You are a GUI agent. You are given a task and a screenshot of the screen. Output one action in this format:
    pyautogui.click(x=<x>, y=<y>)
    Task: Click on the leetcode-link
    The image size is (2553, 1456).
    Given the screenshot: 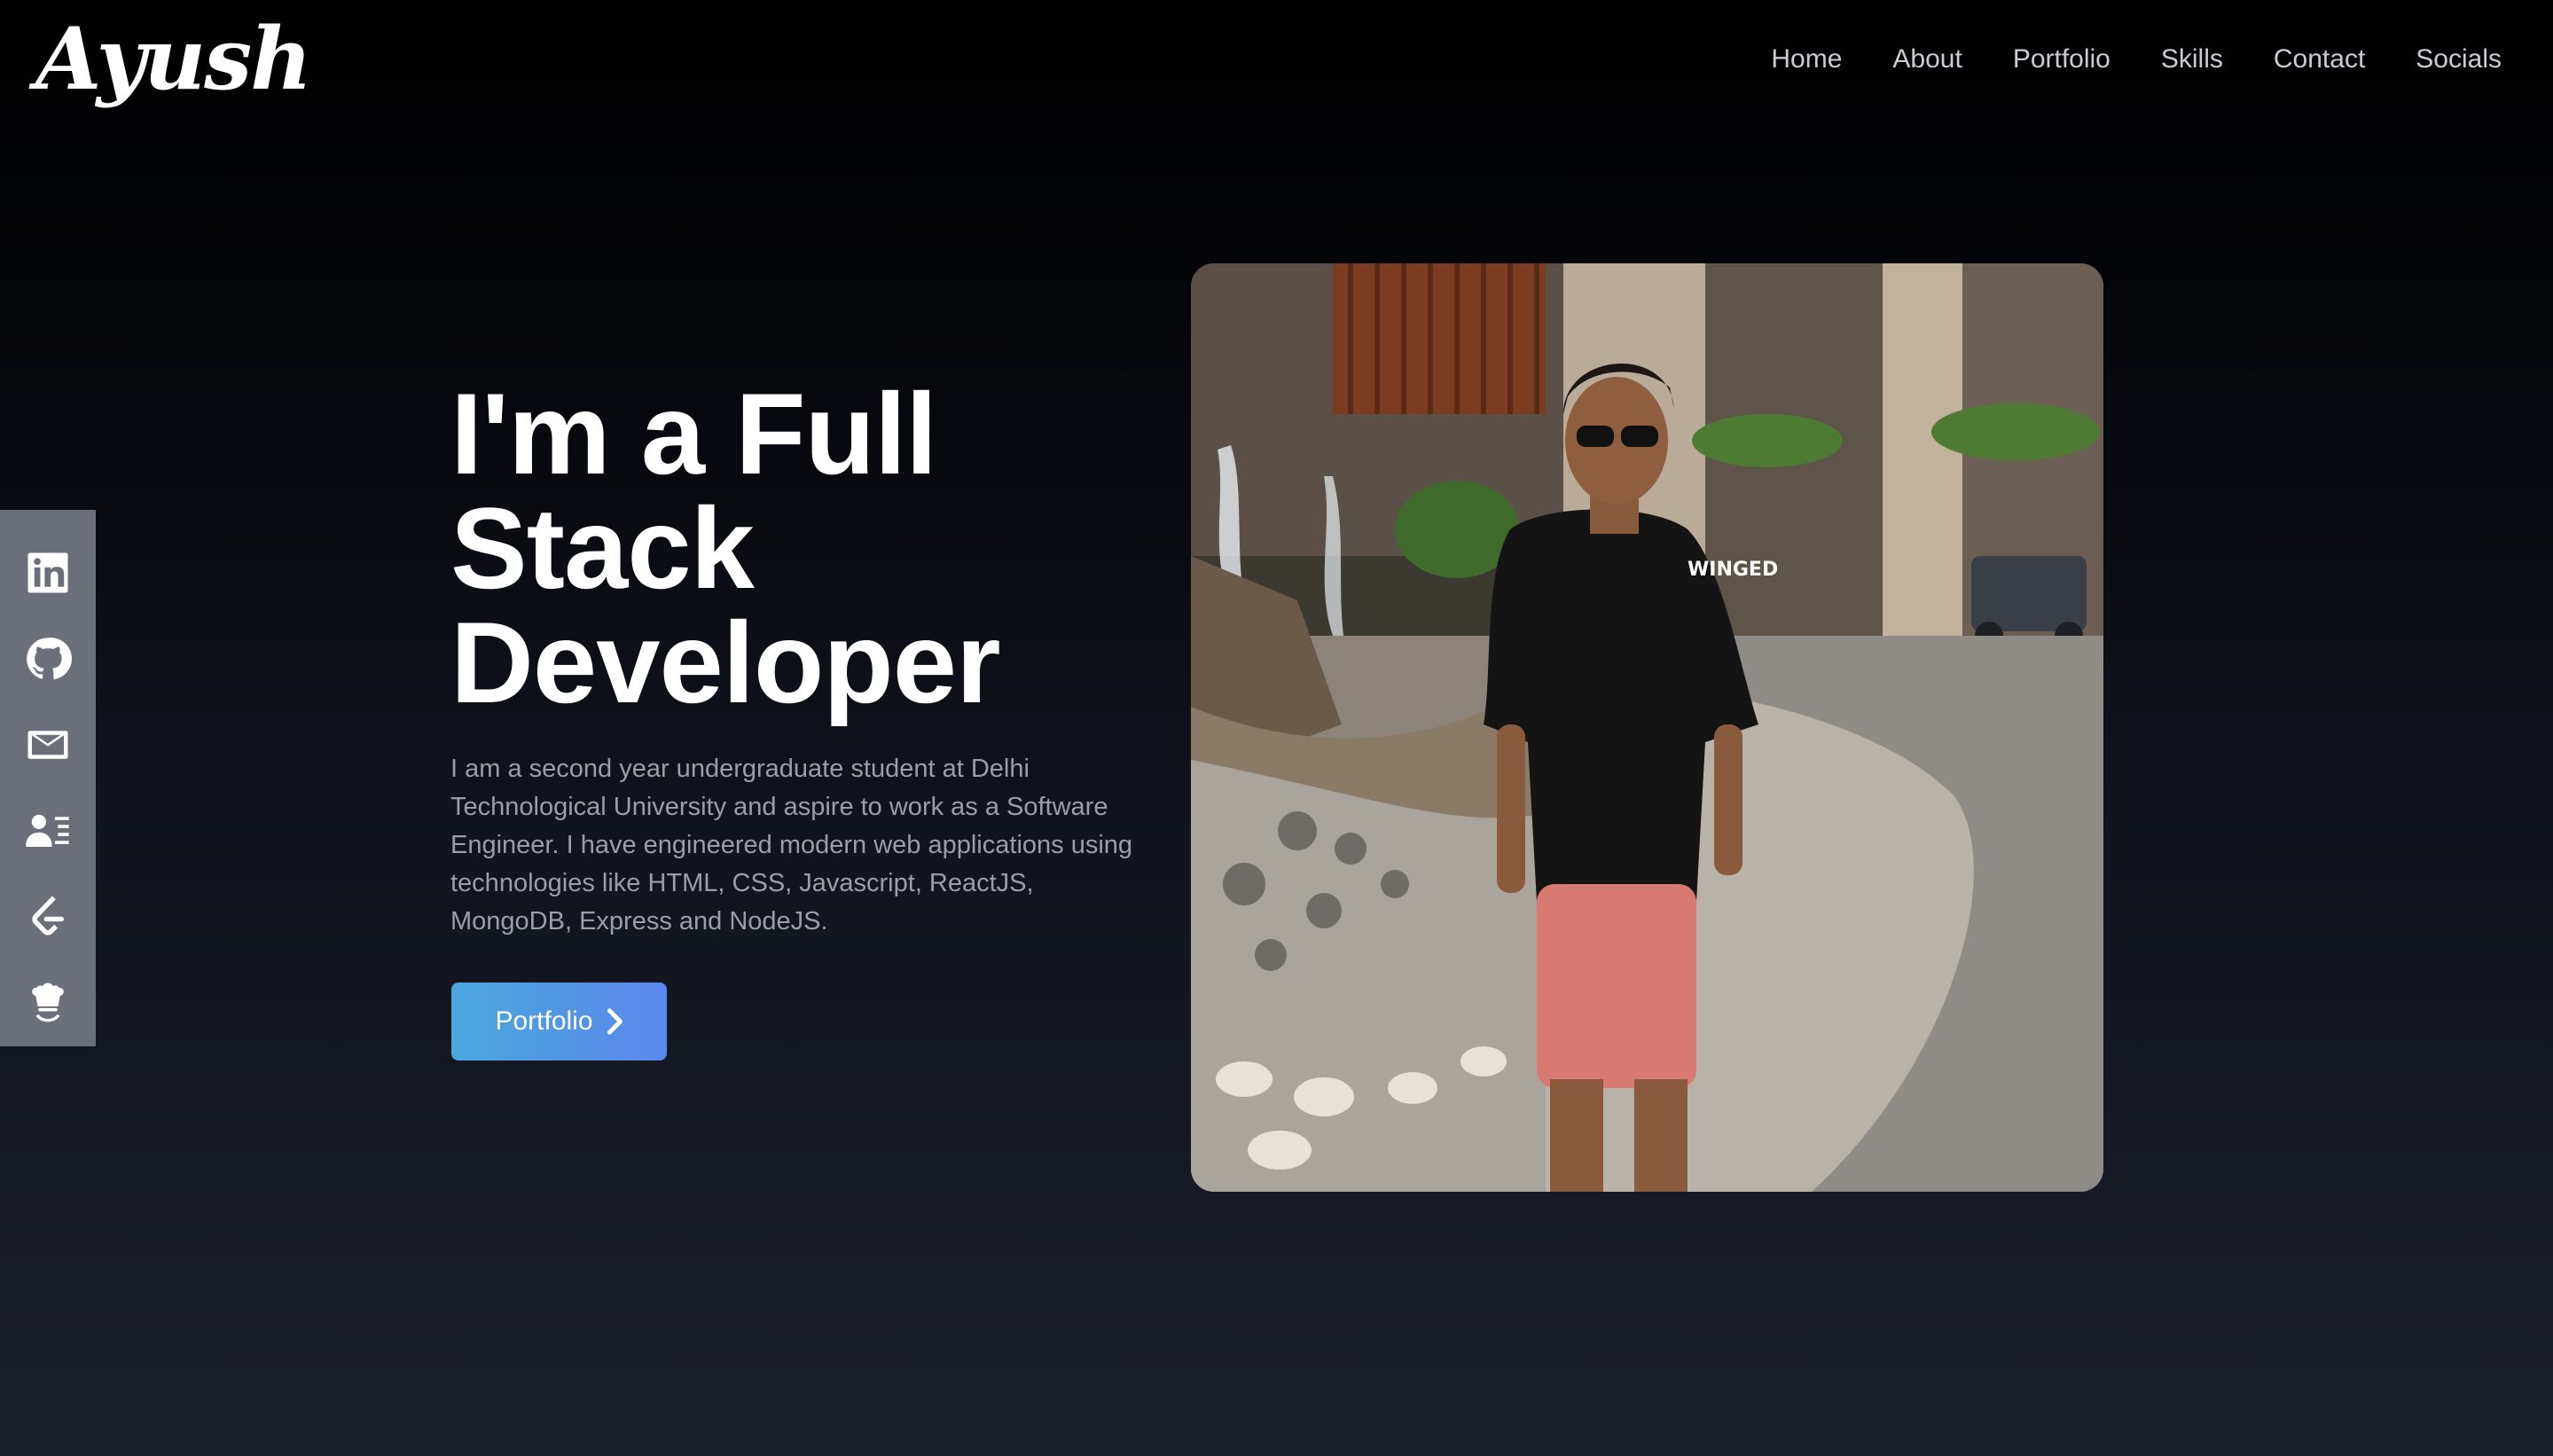 What is the action you would take?
    pyautogui.click(x=48, y=917)
    